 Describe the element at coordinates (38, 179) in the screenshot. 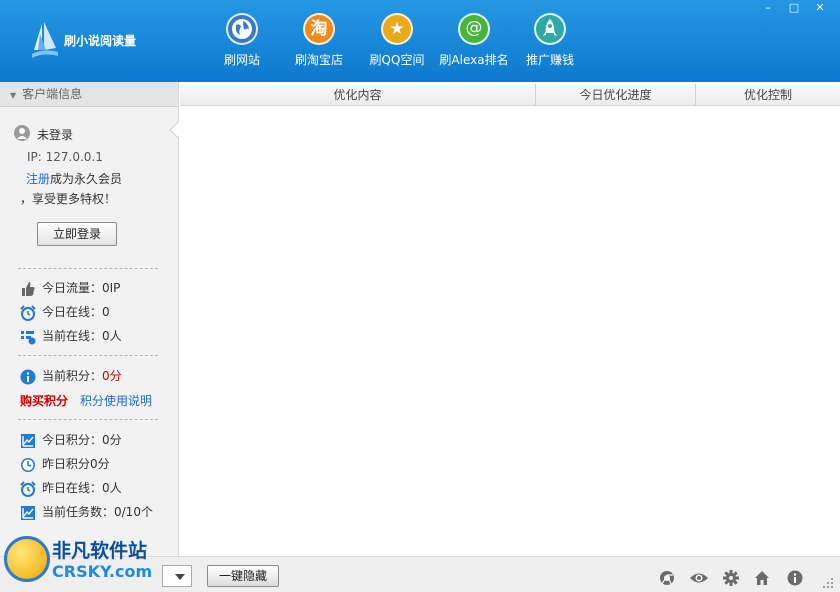

I see `register-link: 注册` at that location.